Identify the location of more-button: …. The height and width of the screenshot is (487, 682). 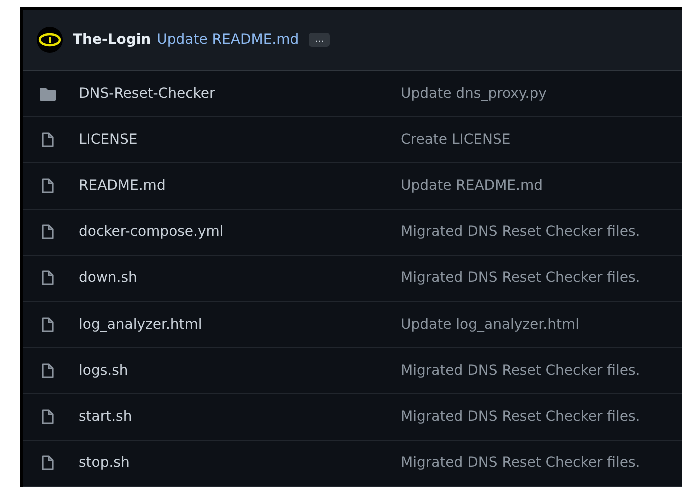
(319, 40).